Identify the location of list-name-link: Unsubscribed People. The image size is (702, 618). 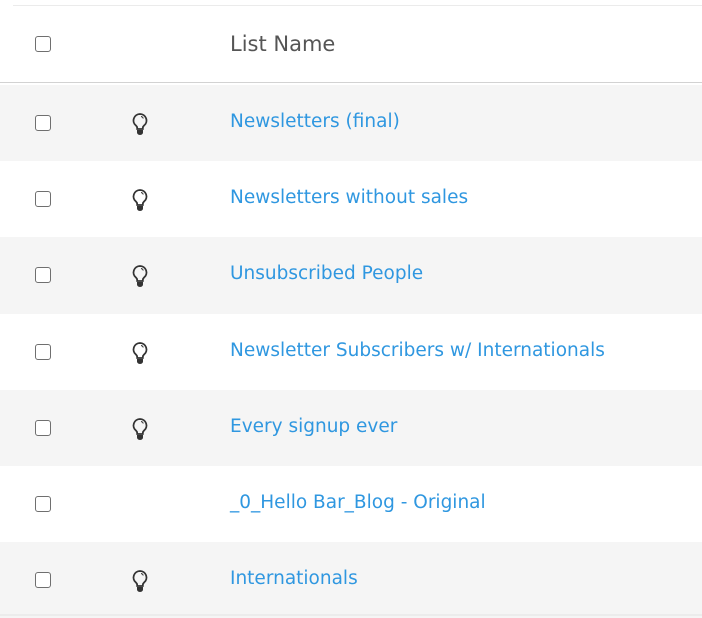
(326, 273).